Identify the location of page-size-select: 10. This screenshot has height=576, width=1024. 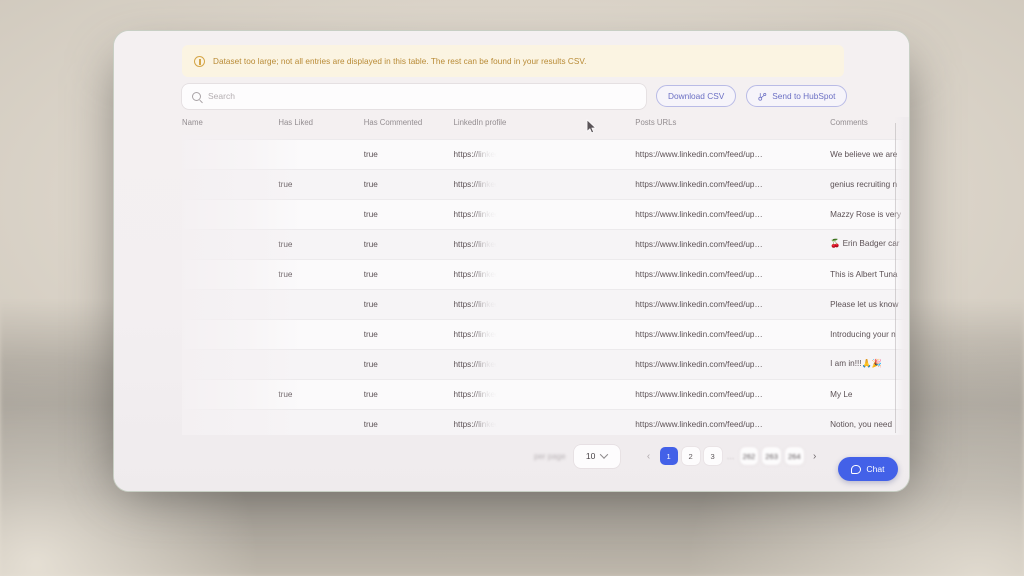
(596, 456).